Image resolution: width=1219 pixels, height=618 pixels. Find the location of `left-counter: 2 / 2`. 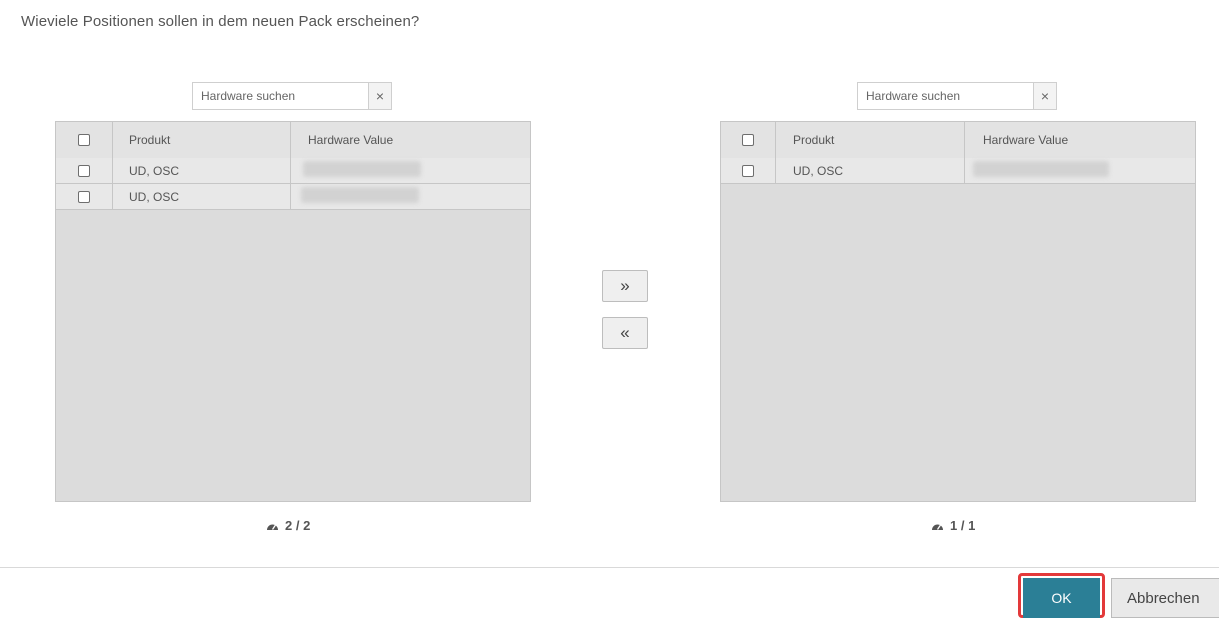

left-counter: 2 / 2 is located at coordinates (288, 525).